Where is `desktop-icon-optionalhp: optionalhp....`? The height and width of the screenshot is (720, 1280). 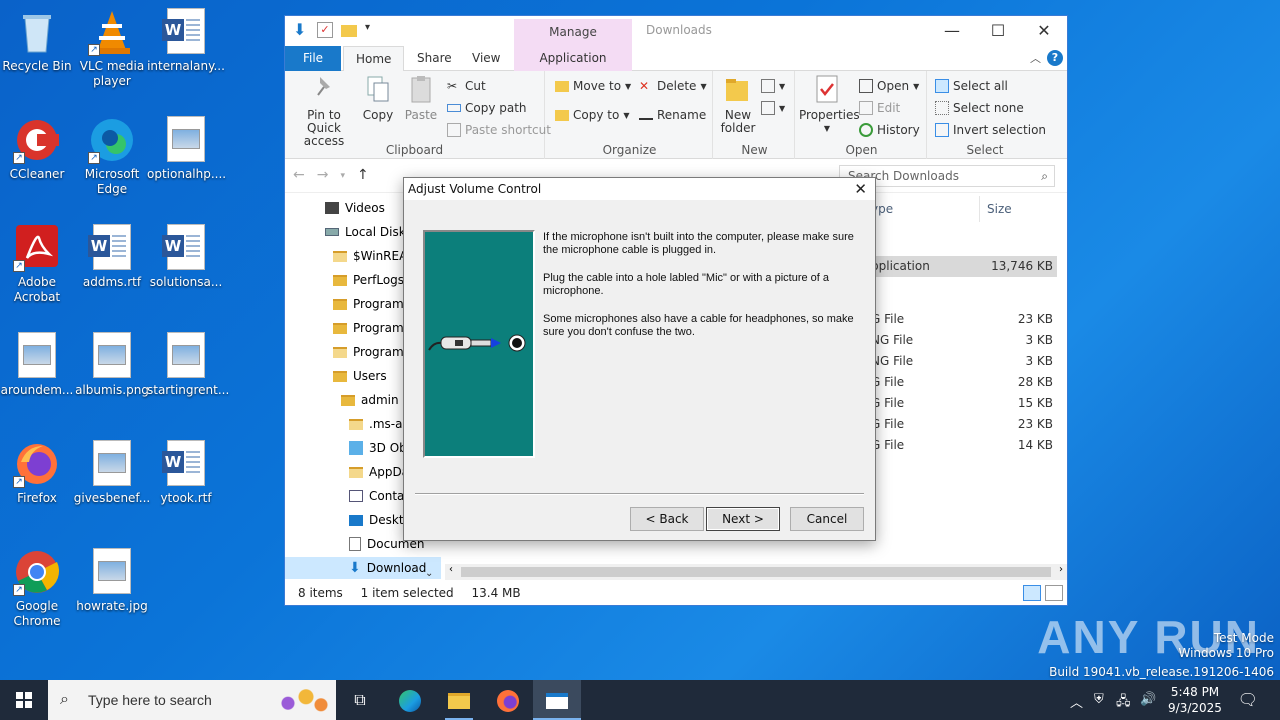
desktop-icon-optionalhp: optionalhp.... is located at coordinates (186, 149).